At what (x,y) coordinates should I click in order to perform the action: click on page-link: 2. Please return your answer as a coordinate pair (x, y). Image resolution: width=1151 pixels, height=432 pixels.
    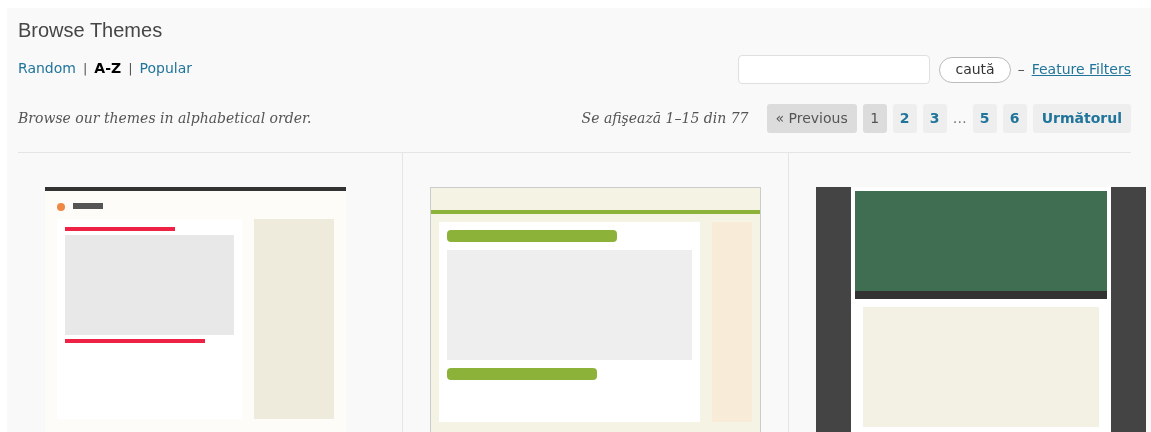
    Looking at the image, I should click on (904, 118).